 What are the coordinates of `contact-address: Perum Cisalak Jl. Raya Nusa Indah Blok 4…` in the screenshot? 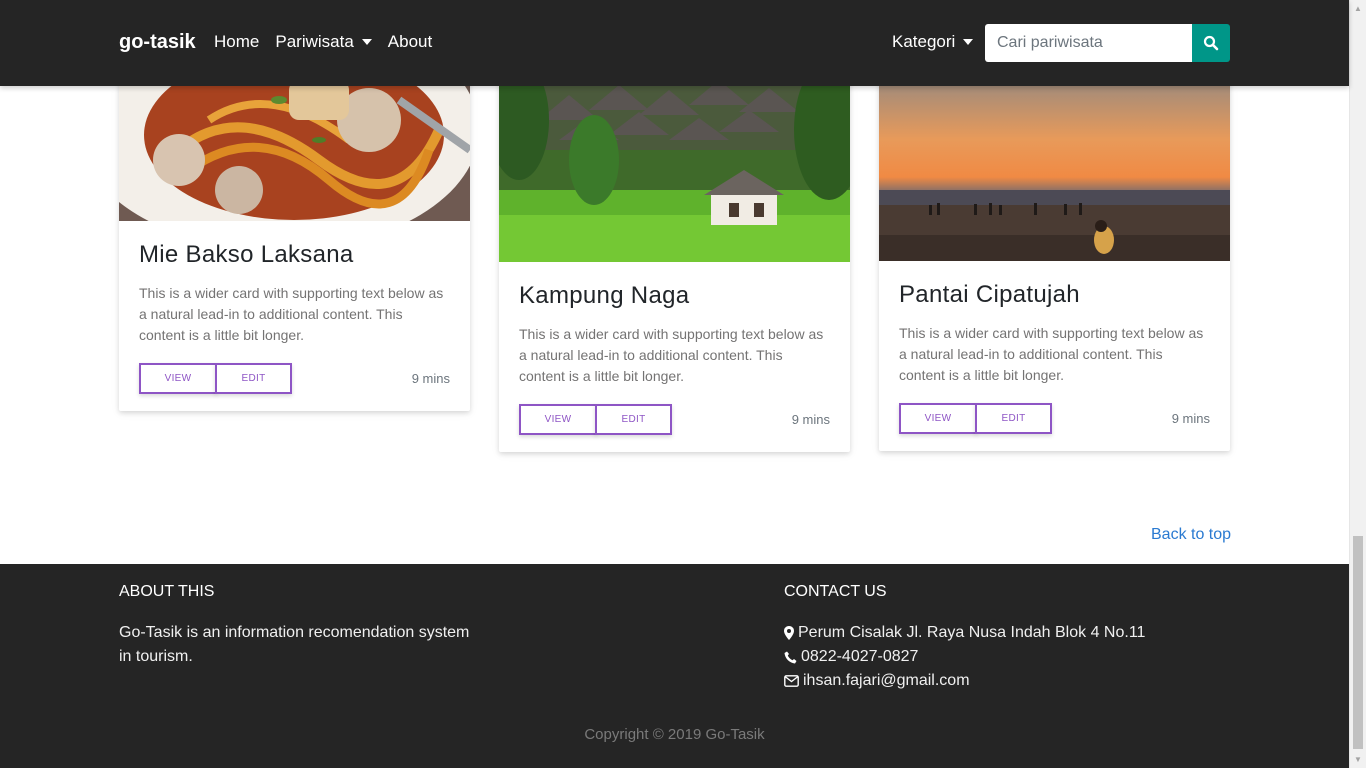 It's located at (964, 633).